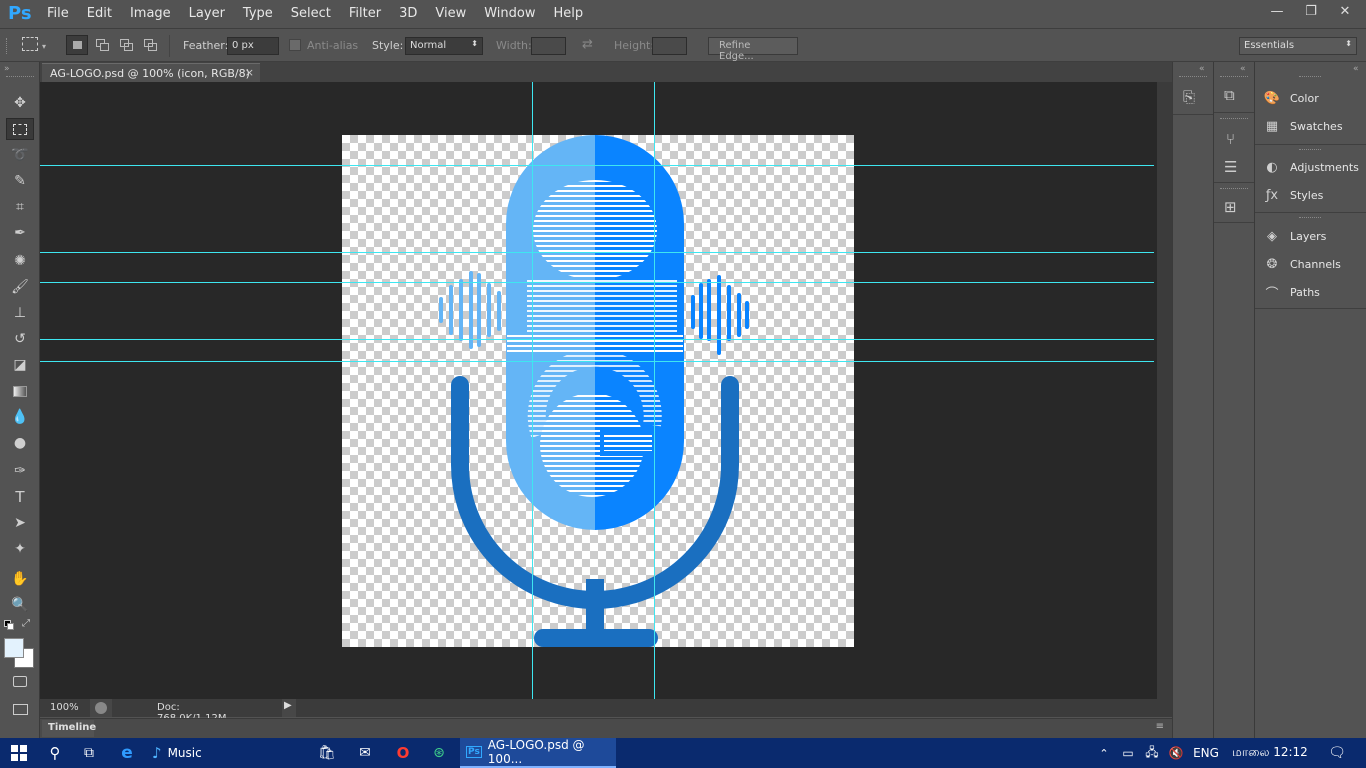 Image resolution: width=1366 pixels, height=768 pixels. What do you see at coordinates (365, 13) in the screenshot?
I see `menu-filter: Filter` at bounding box center [365, 13].